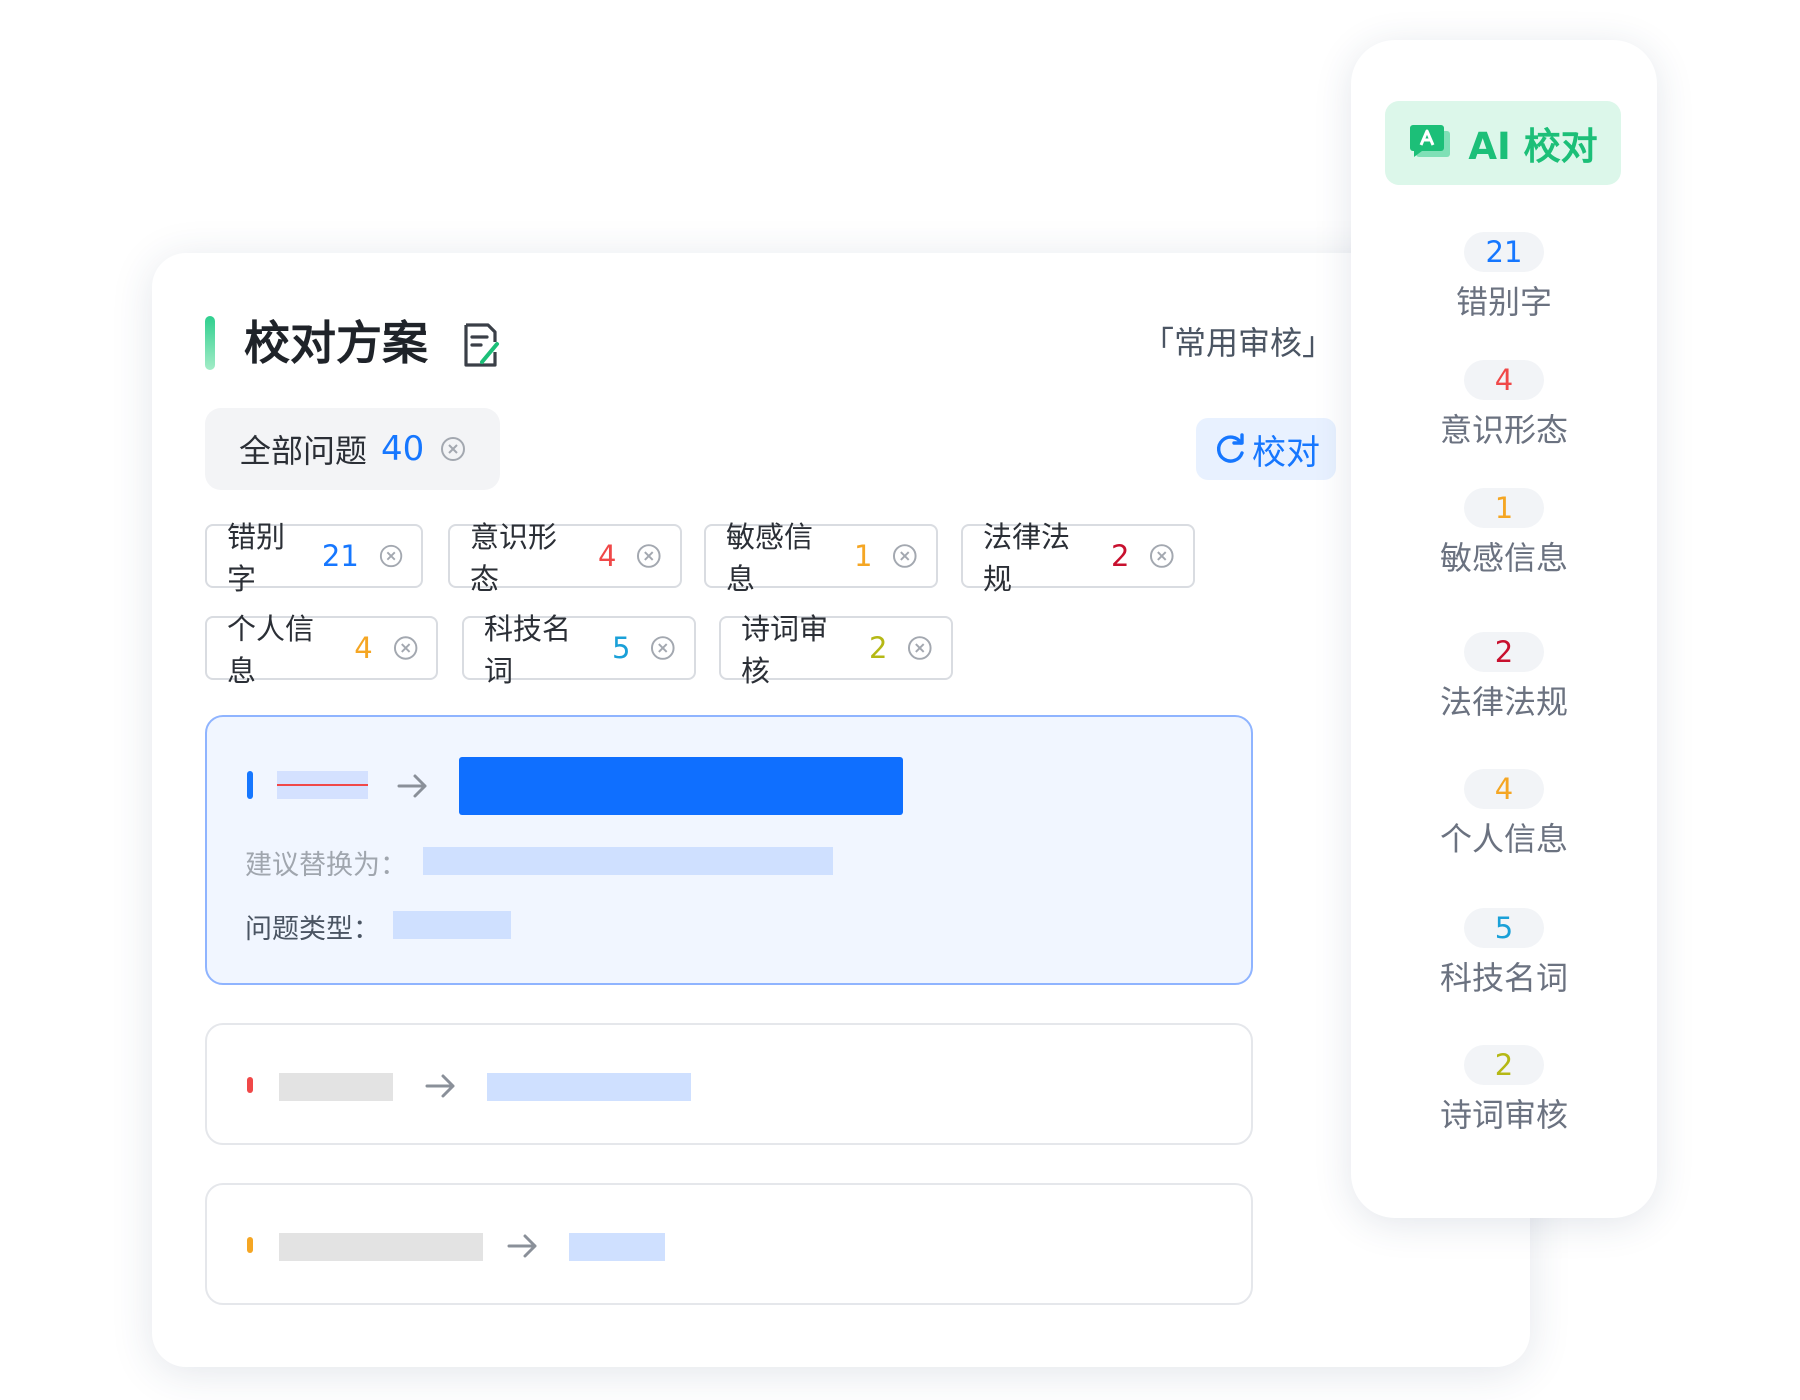  I want to click on proofread-button-label: 校对, so click(1286, 452).